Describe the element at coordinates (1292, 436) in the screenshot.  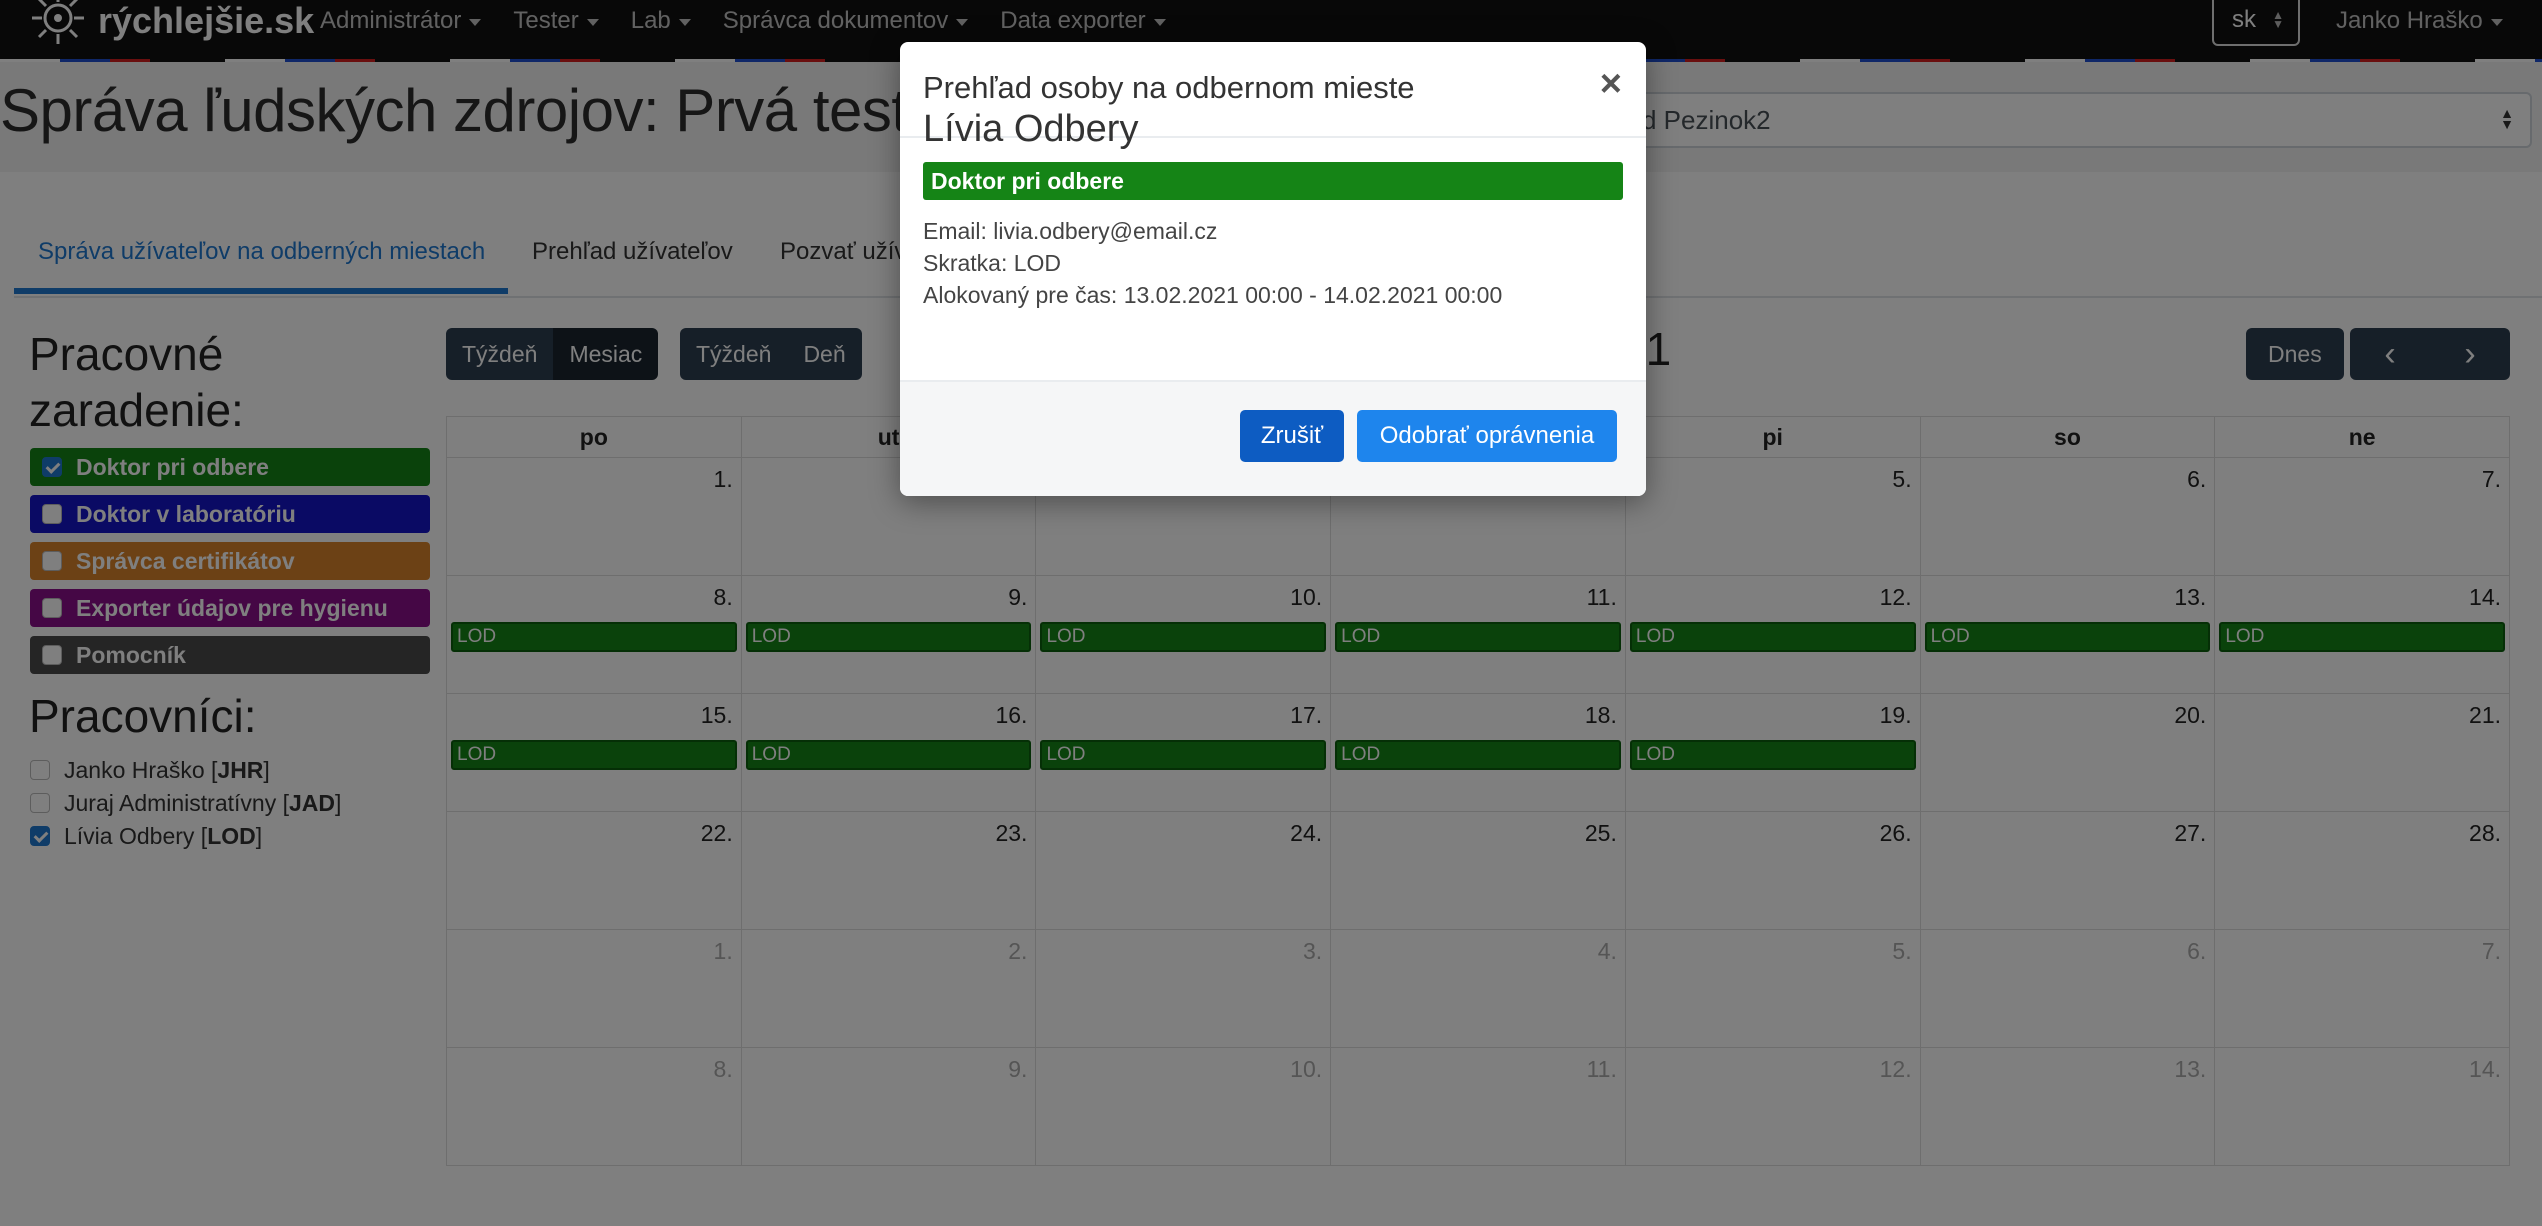
I see `cancel-button: Zrušiť` at that location.